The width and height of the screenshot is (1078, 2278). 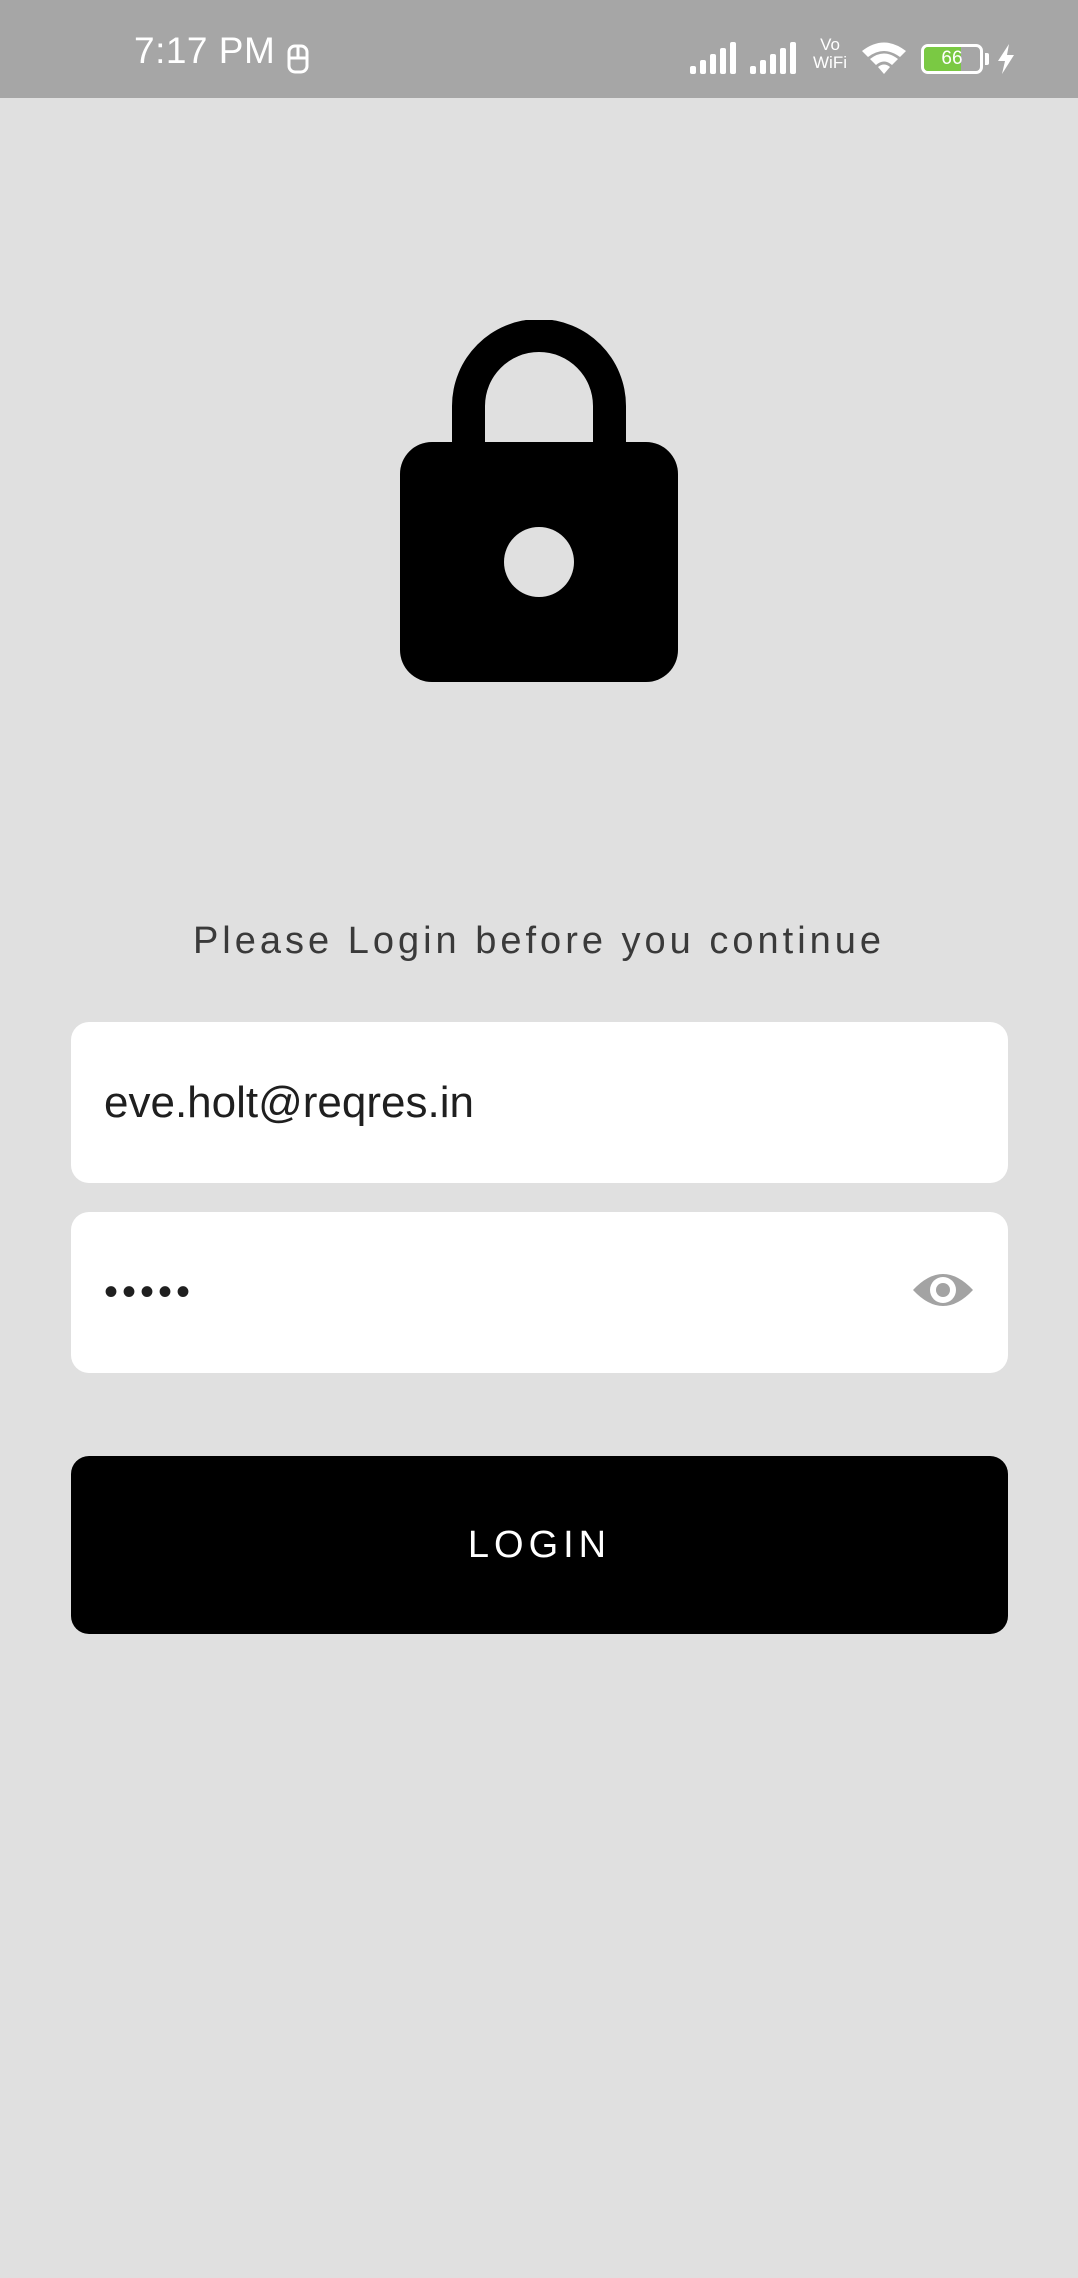 What do you see at coordinates (830, 44) in the screenshot?
I see `vowifi-top: Vo` at bounding box center [830, 44].